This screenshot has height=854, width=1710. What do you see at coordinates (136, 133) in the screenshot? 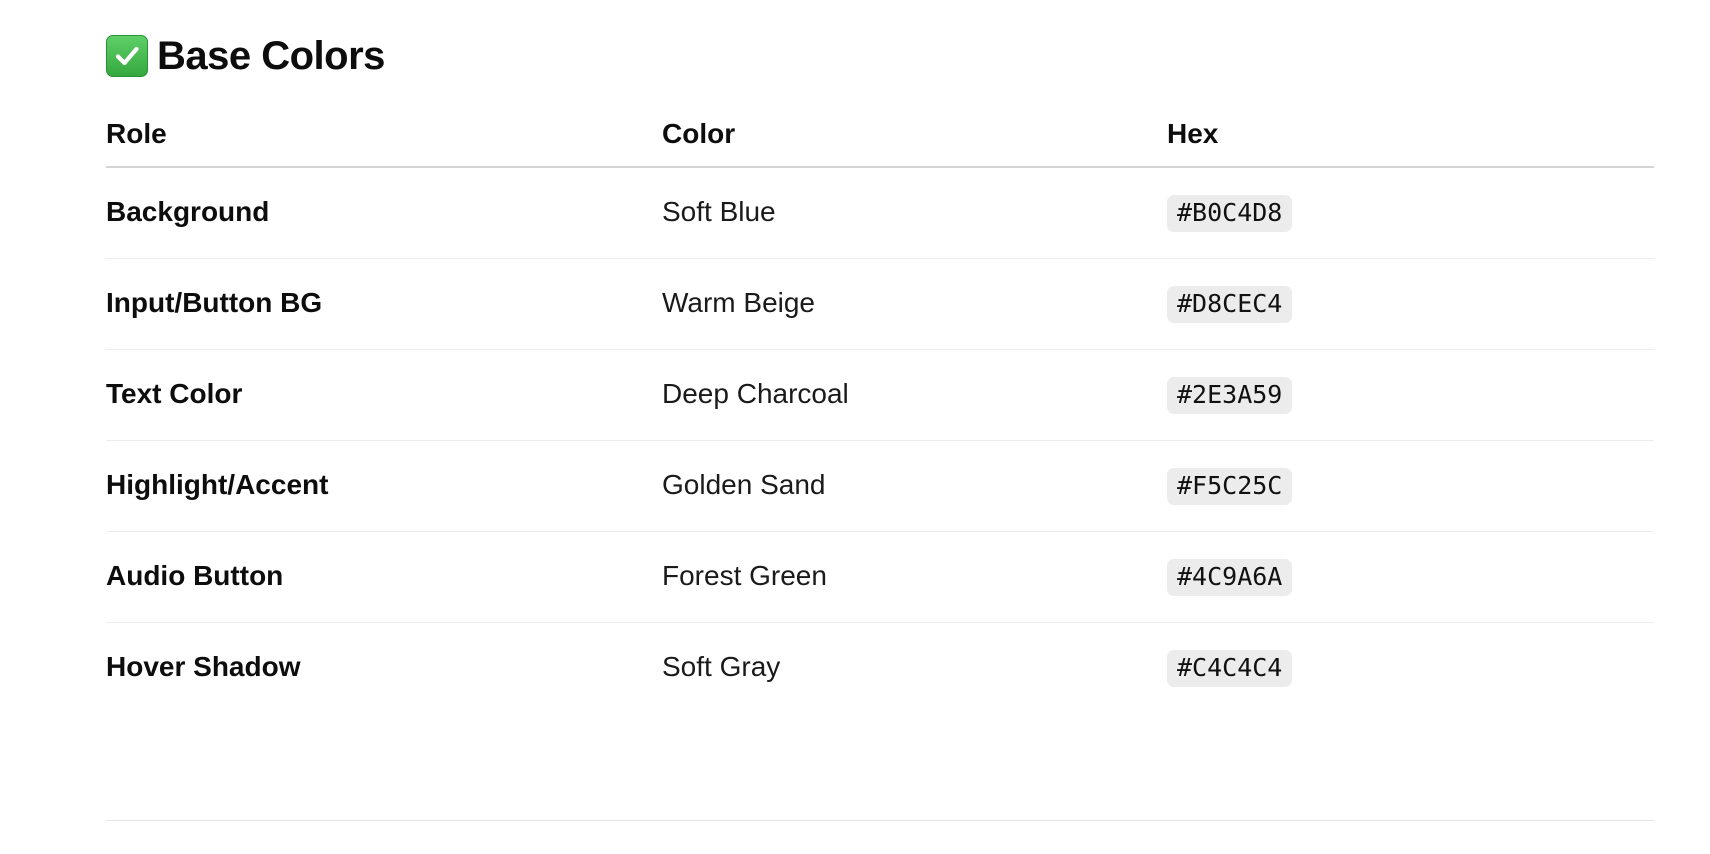
I see `header-role: Role` at bounding box center [136, 133].